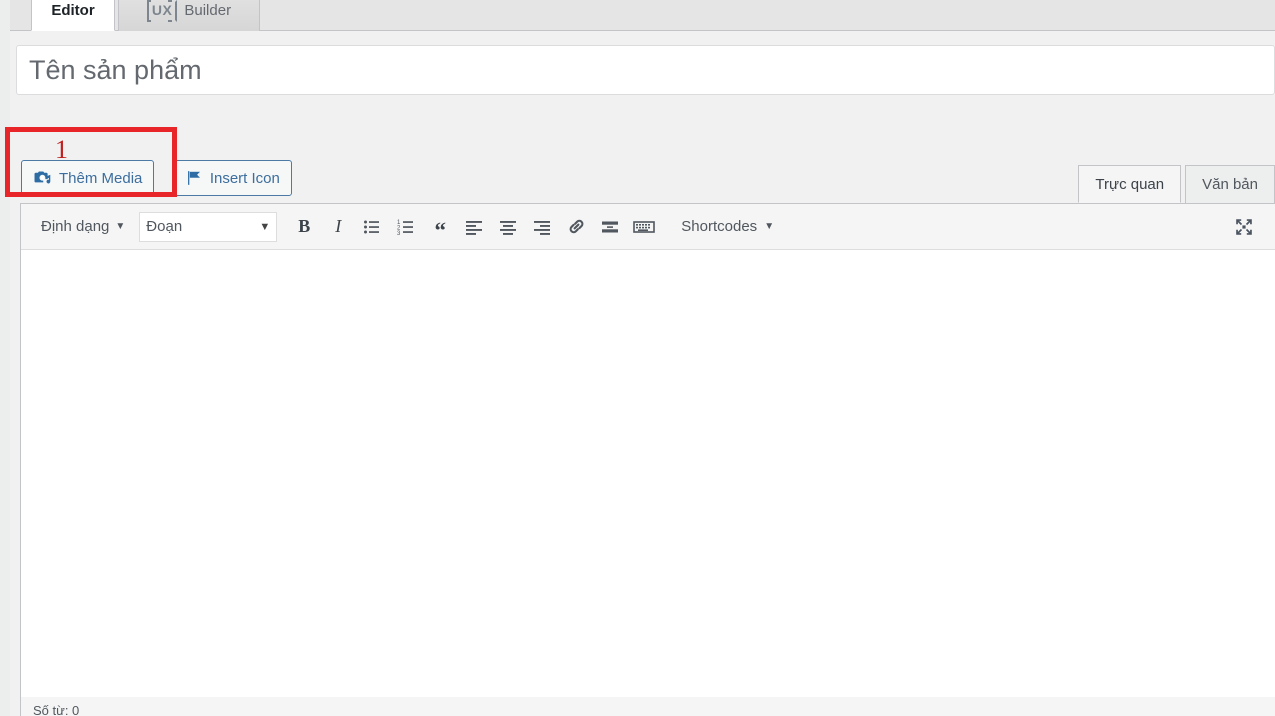 The width and height of the screenshot is (1275, 716). I want to click on align-left-button, so click(474, 227).